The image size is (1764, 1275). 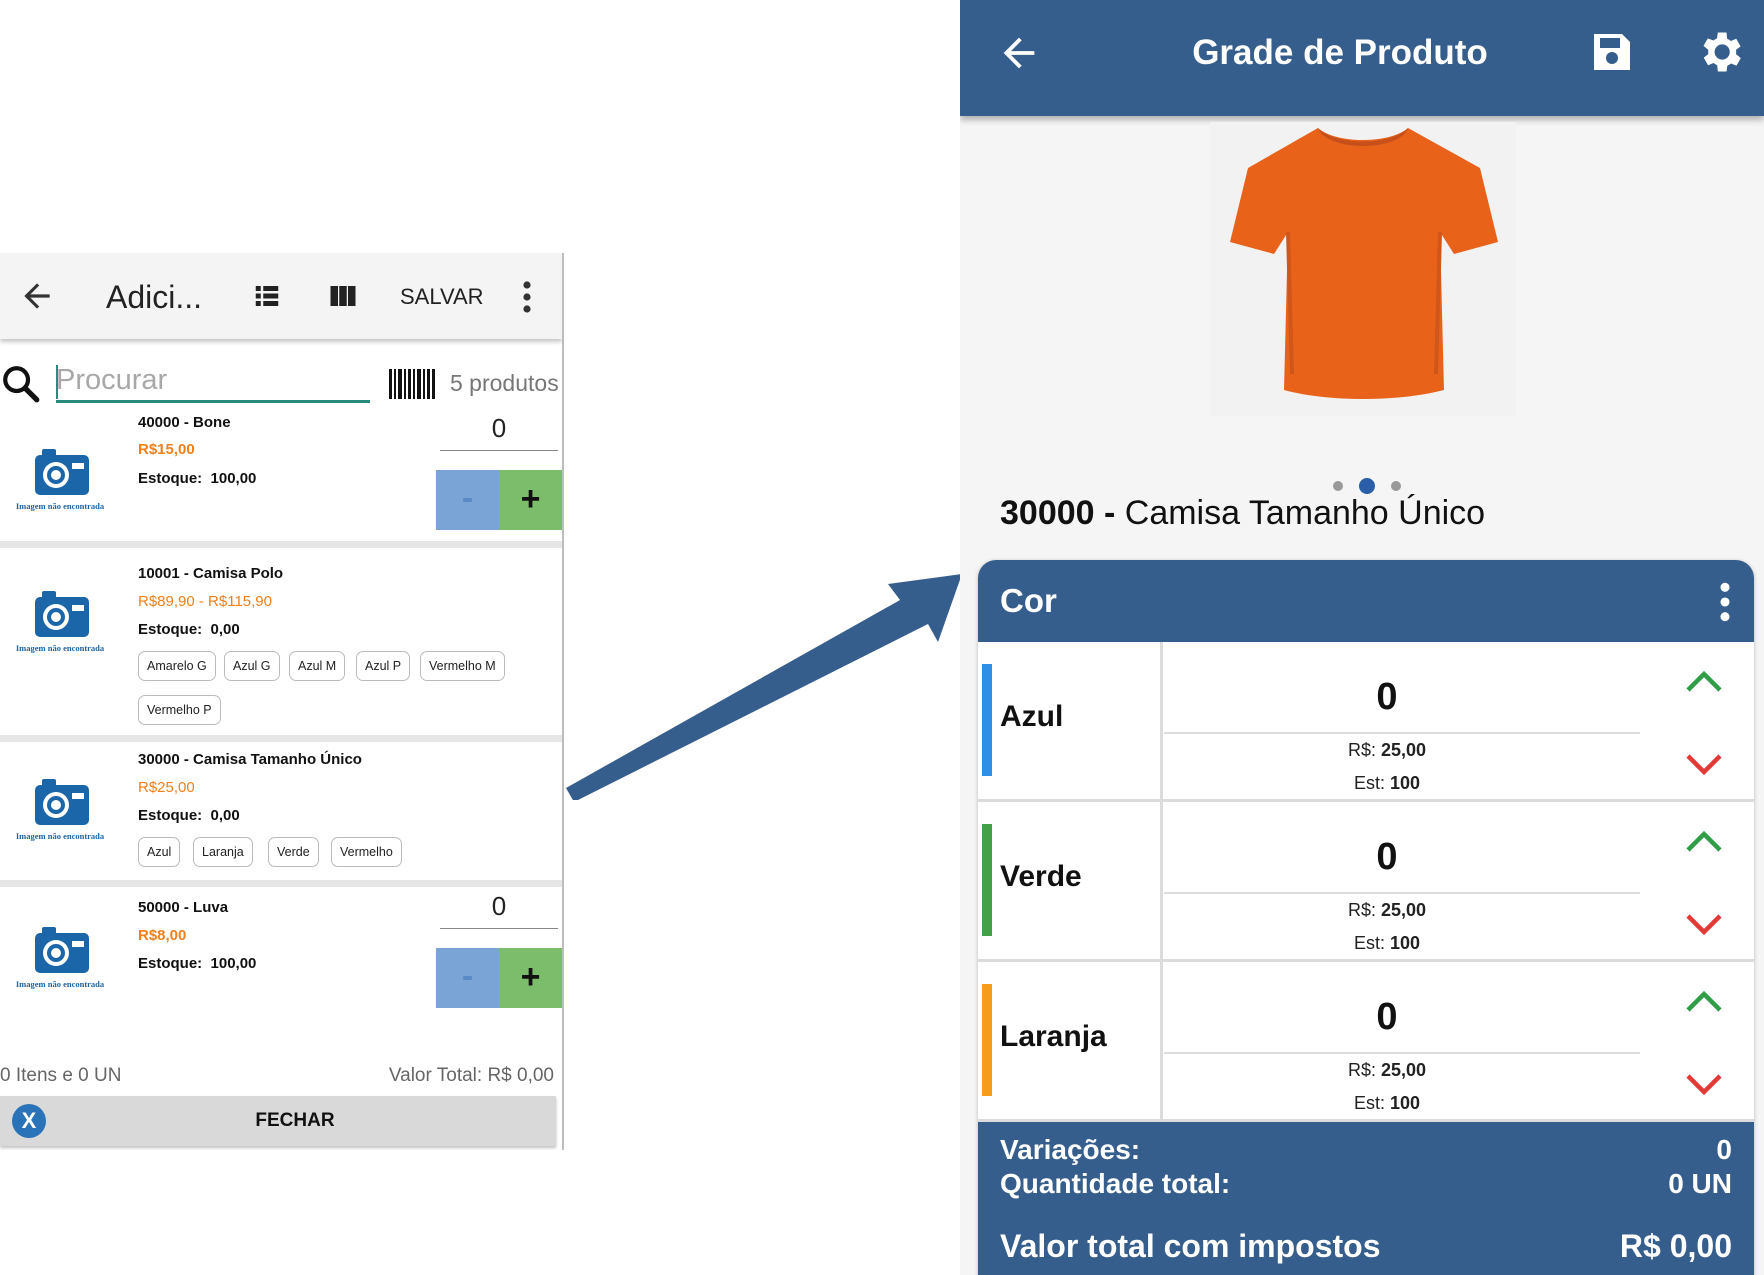 I want to click on variant-row: Laranja 0 R$: 25,00 Est: 100, so click(x=1366, y=1042).